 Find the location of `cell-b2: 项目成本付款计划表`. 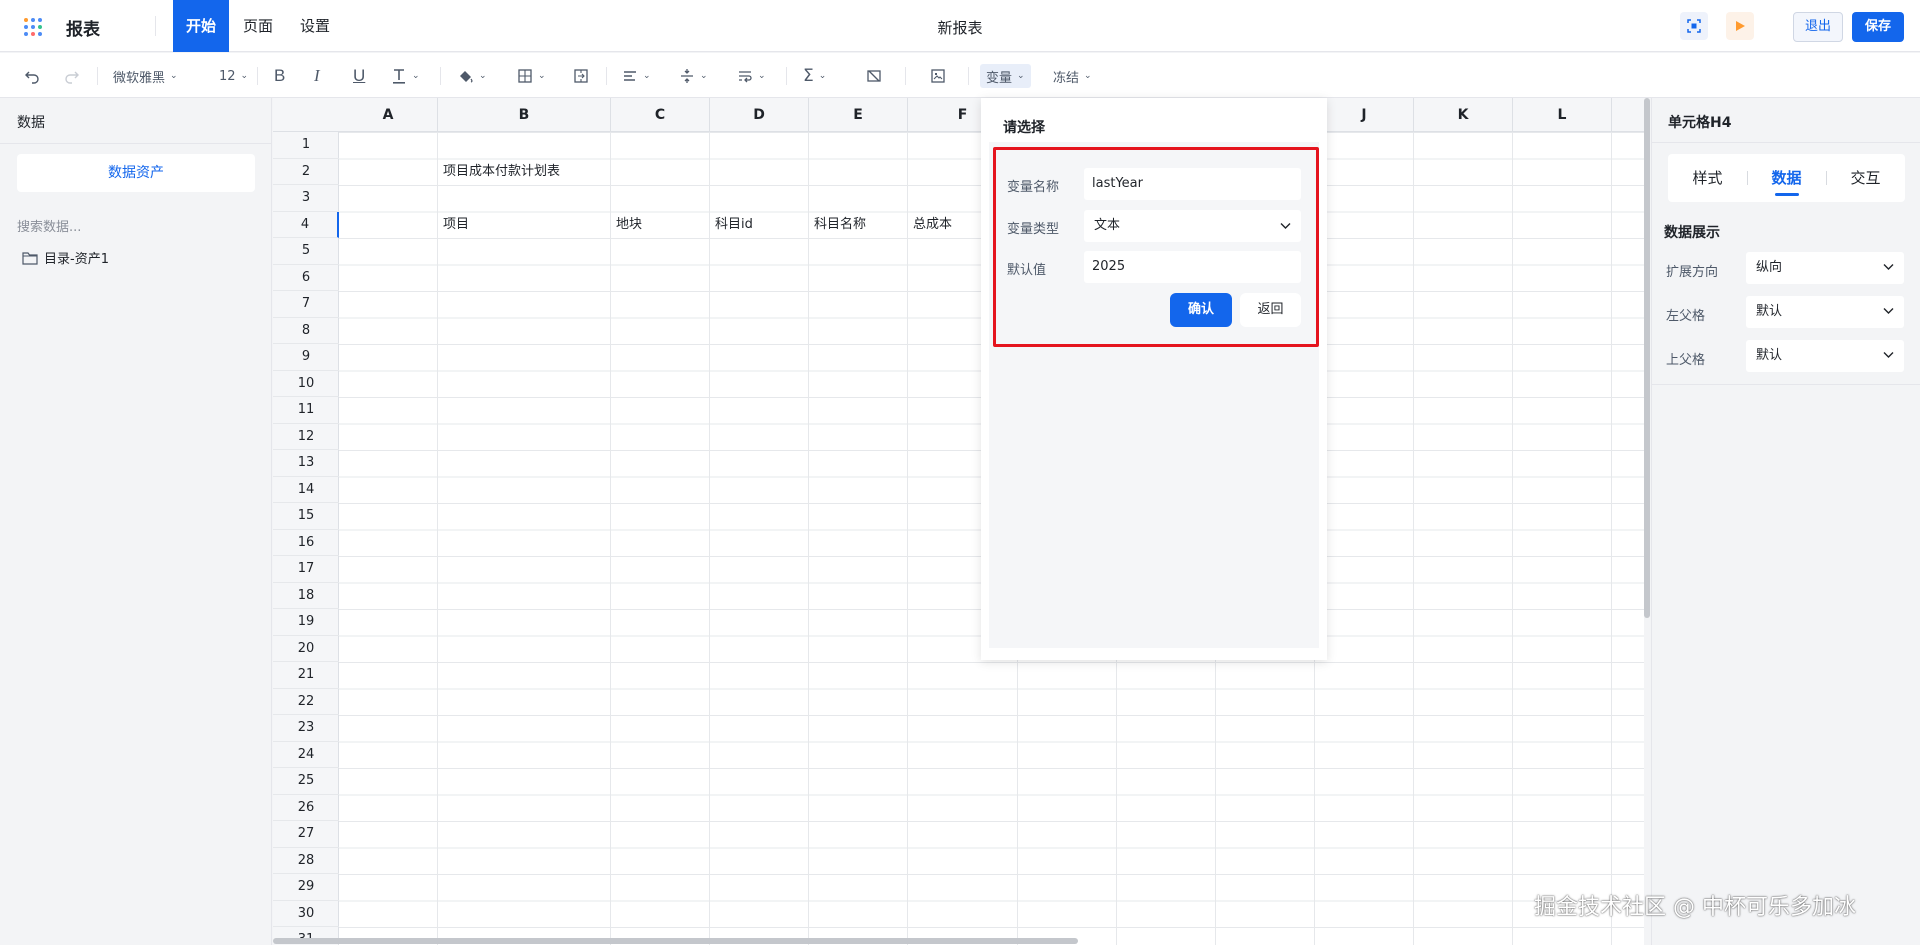

cell-b2: 项目成本付款计划表 is located at coordinates (499, 172).